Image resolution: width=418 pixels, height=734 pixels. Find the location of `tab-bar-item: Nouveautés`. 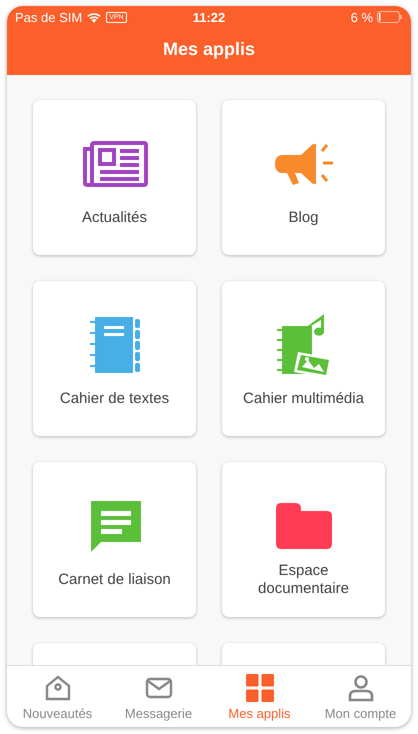

tab-bar-item: Nouveautés is located at coordinates (57, 696).